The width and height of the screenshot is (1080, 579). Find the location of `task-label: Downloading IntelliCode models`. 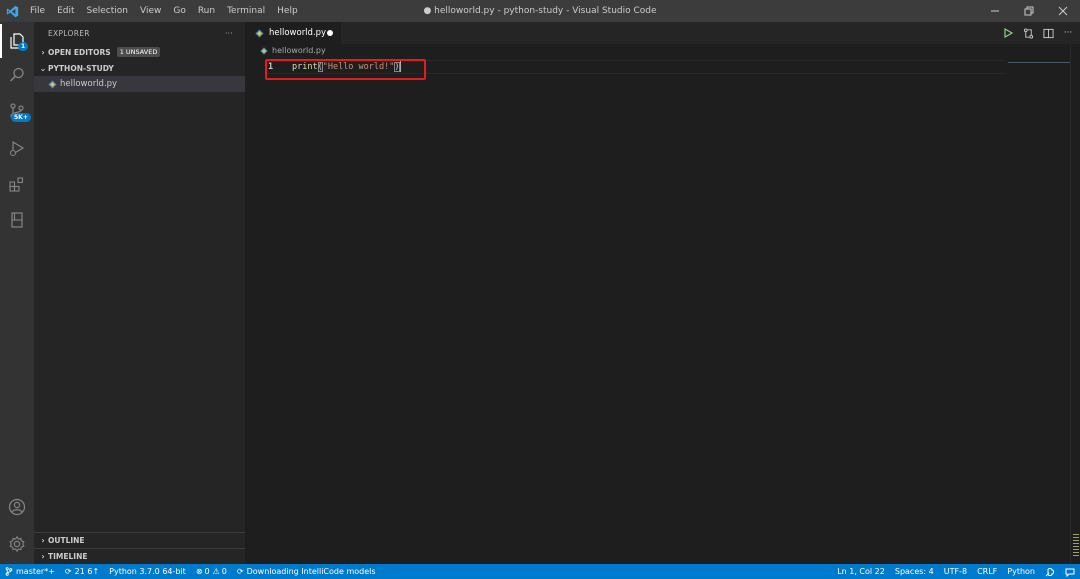

task-label: Downloading IntelliCode models is located at coordinates (311, 571).